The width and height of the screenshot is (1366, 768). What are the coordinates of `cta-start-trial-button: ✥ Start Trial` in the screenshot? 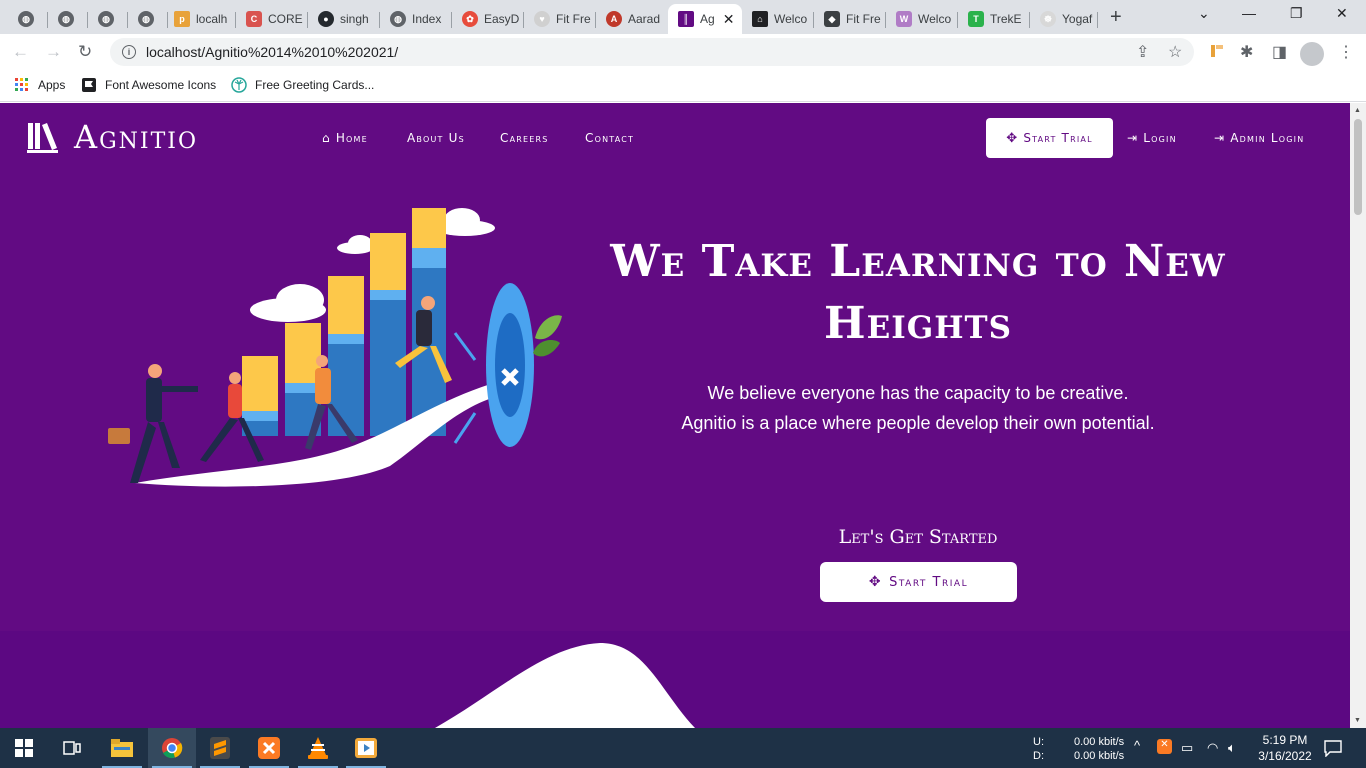 It's located at (918, 582).